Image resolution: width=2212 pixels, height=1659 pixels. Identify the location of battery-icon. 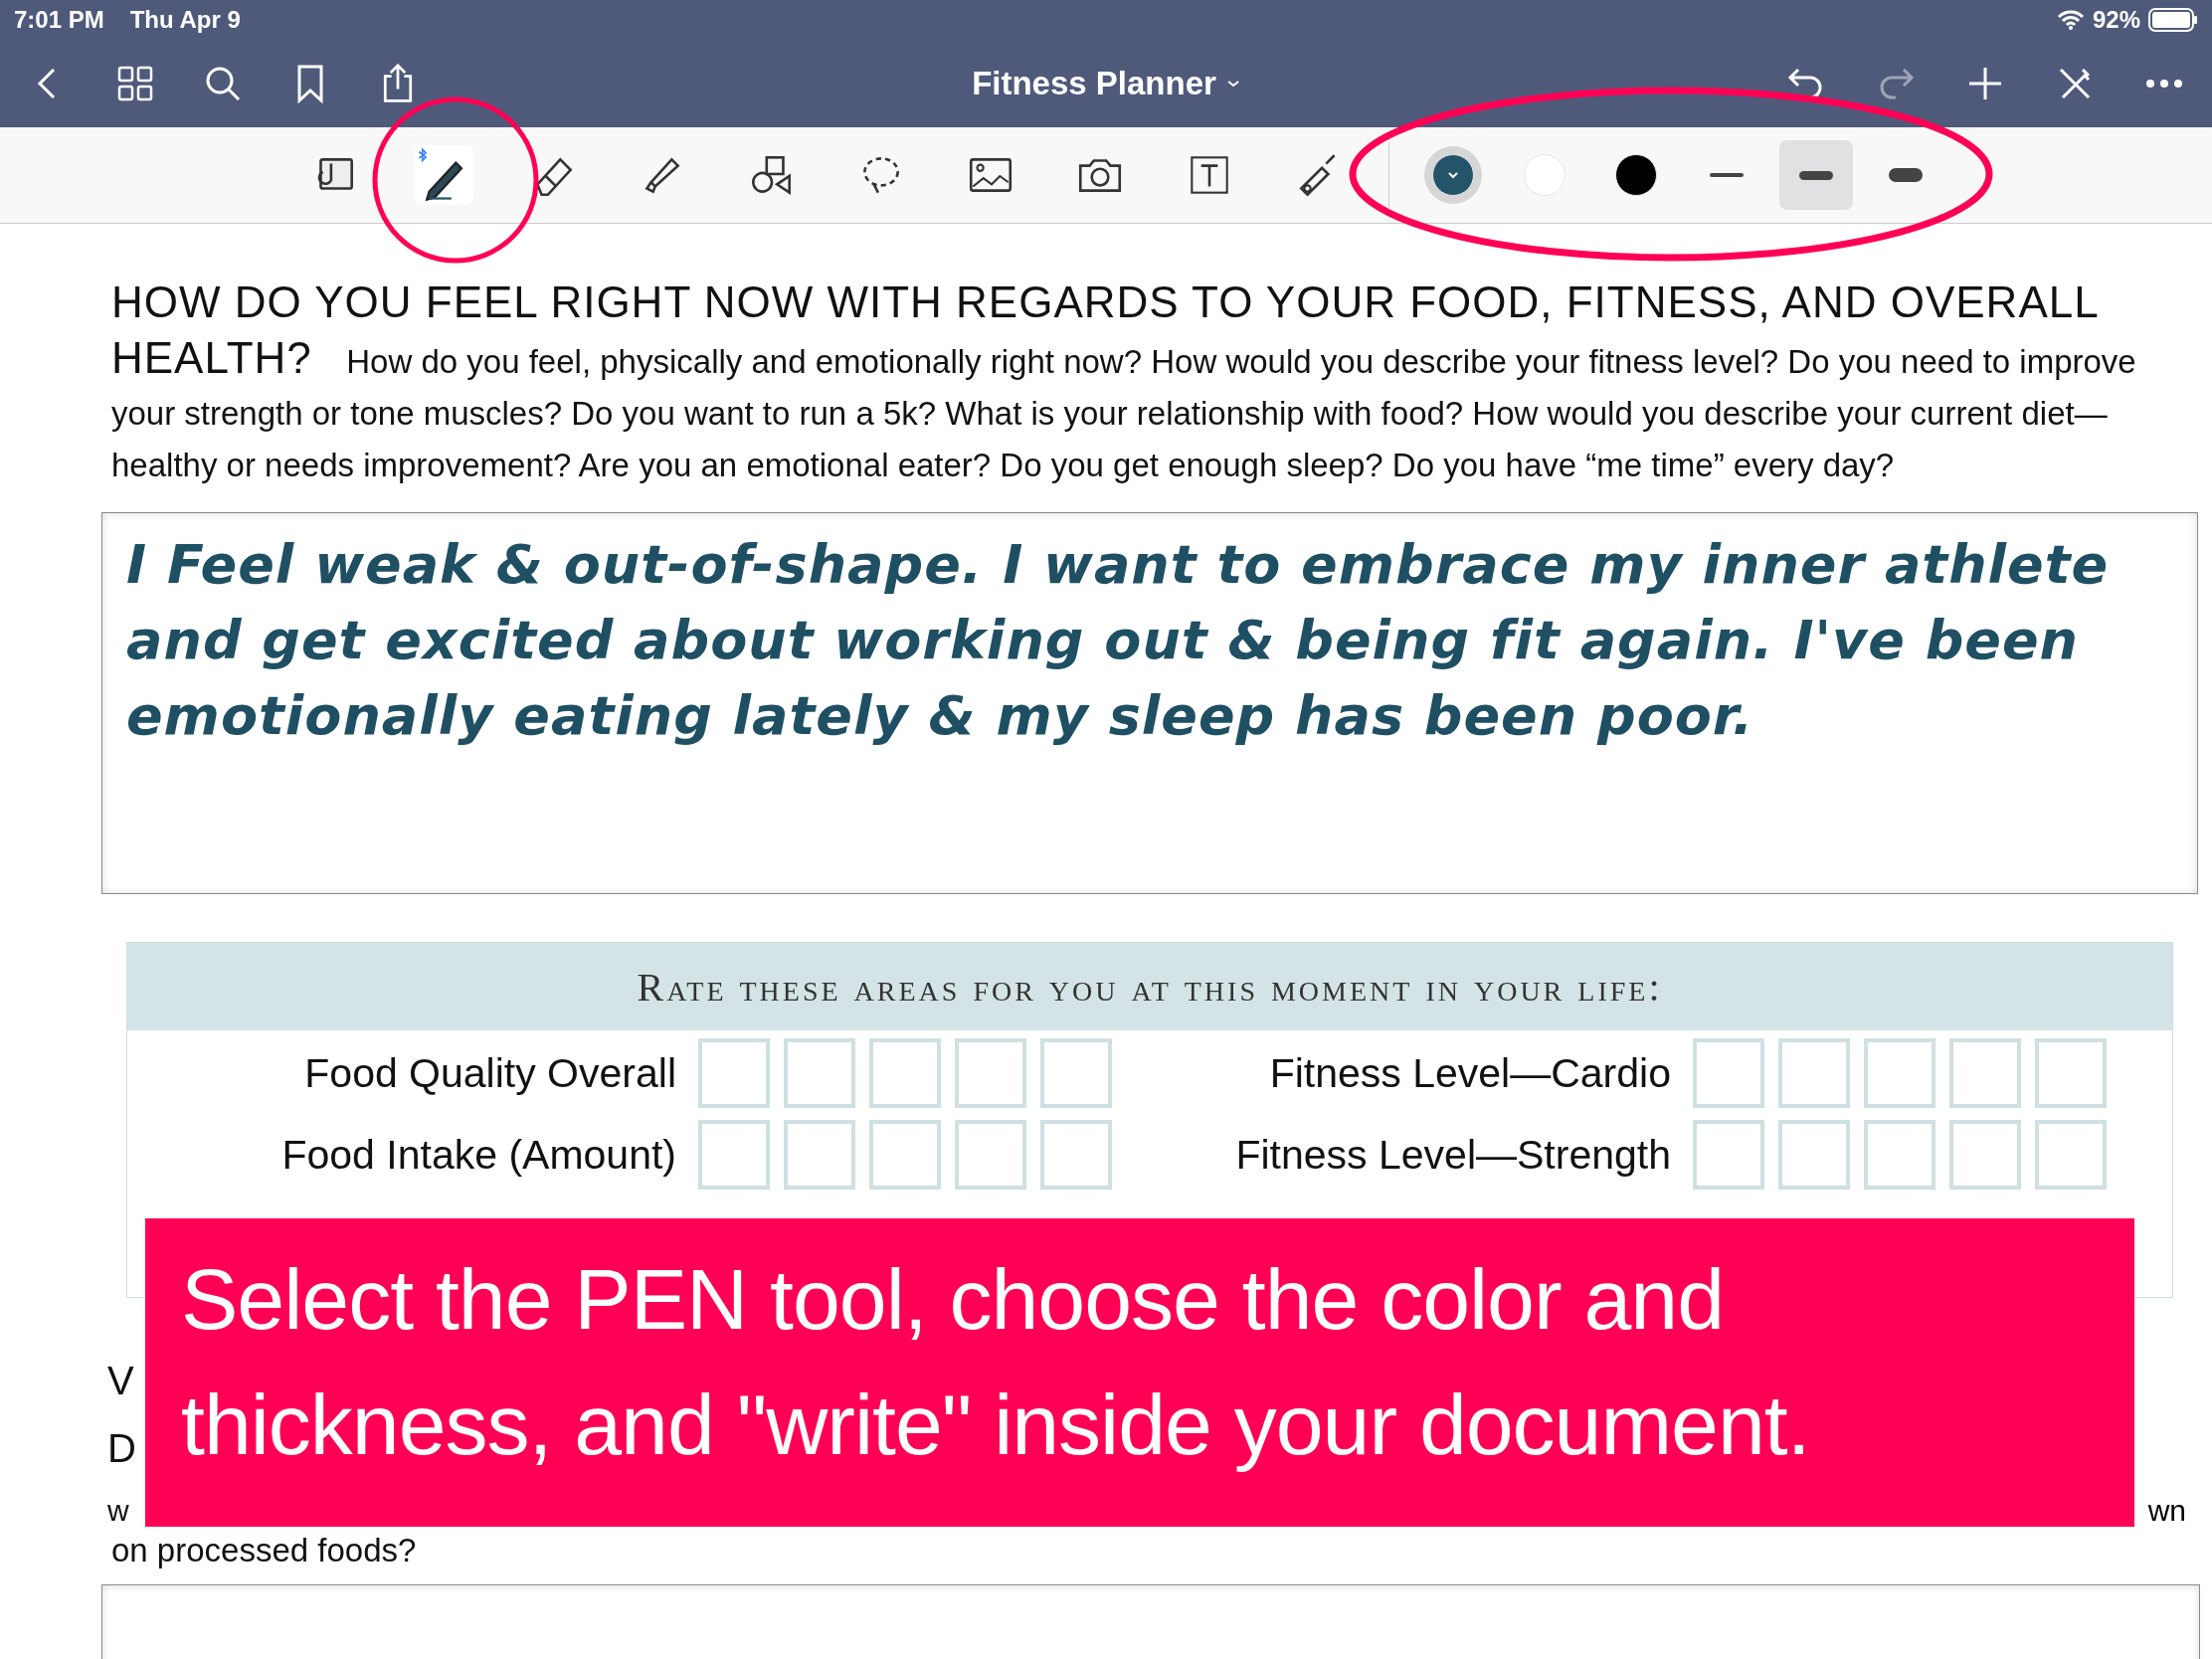
(2173, 20).